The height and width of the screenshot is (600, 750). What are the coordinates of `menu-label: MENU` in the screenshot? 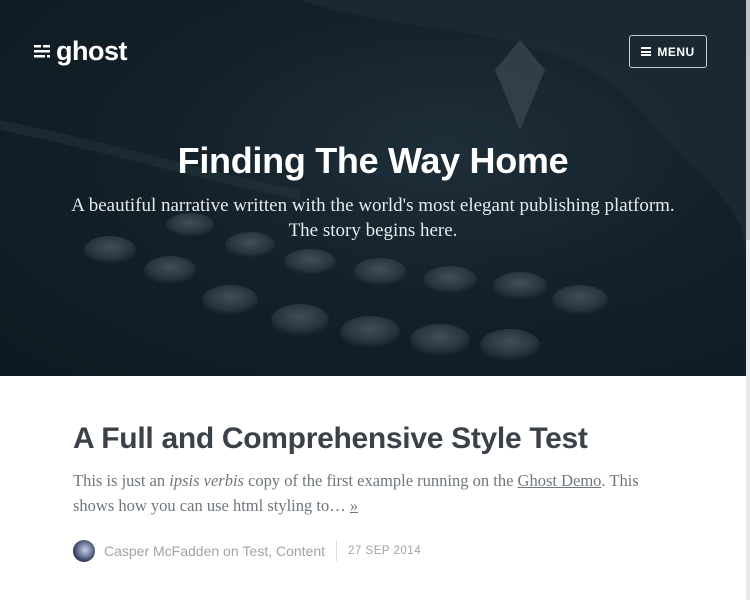 It's located at (676, 51).